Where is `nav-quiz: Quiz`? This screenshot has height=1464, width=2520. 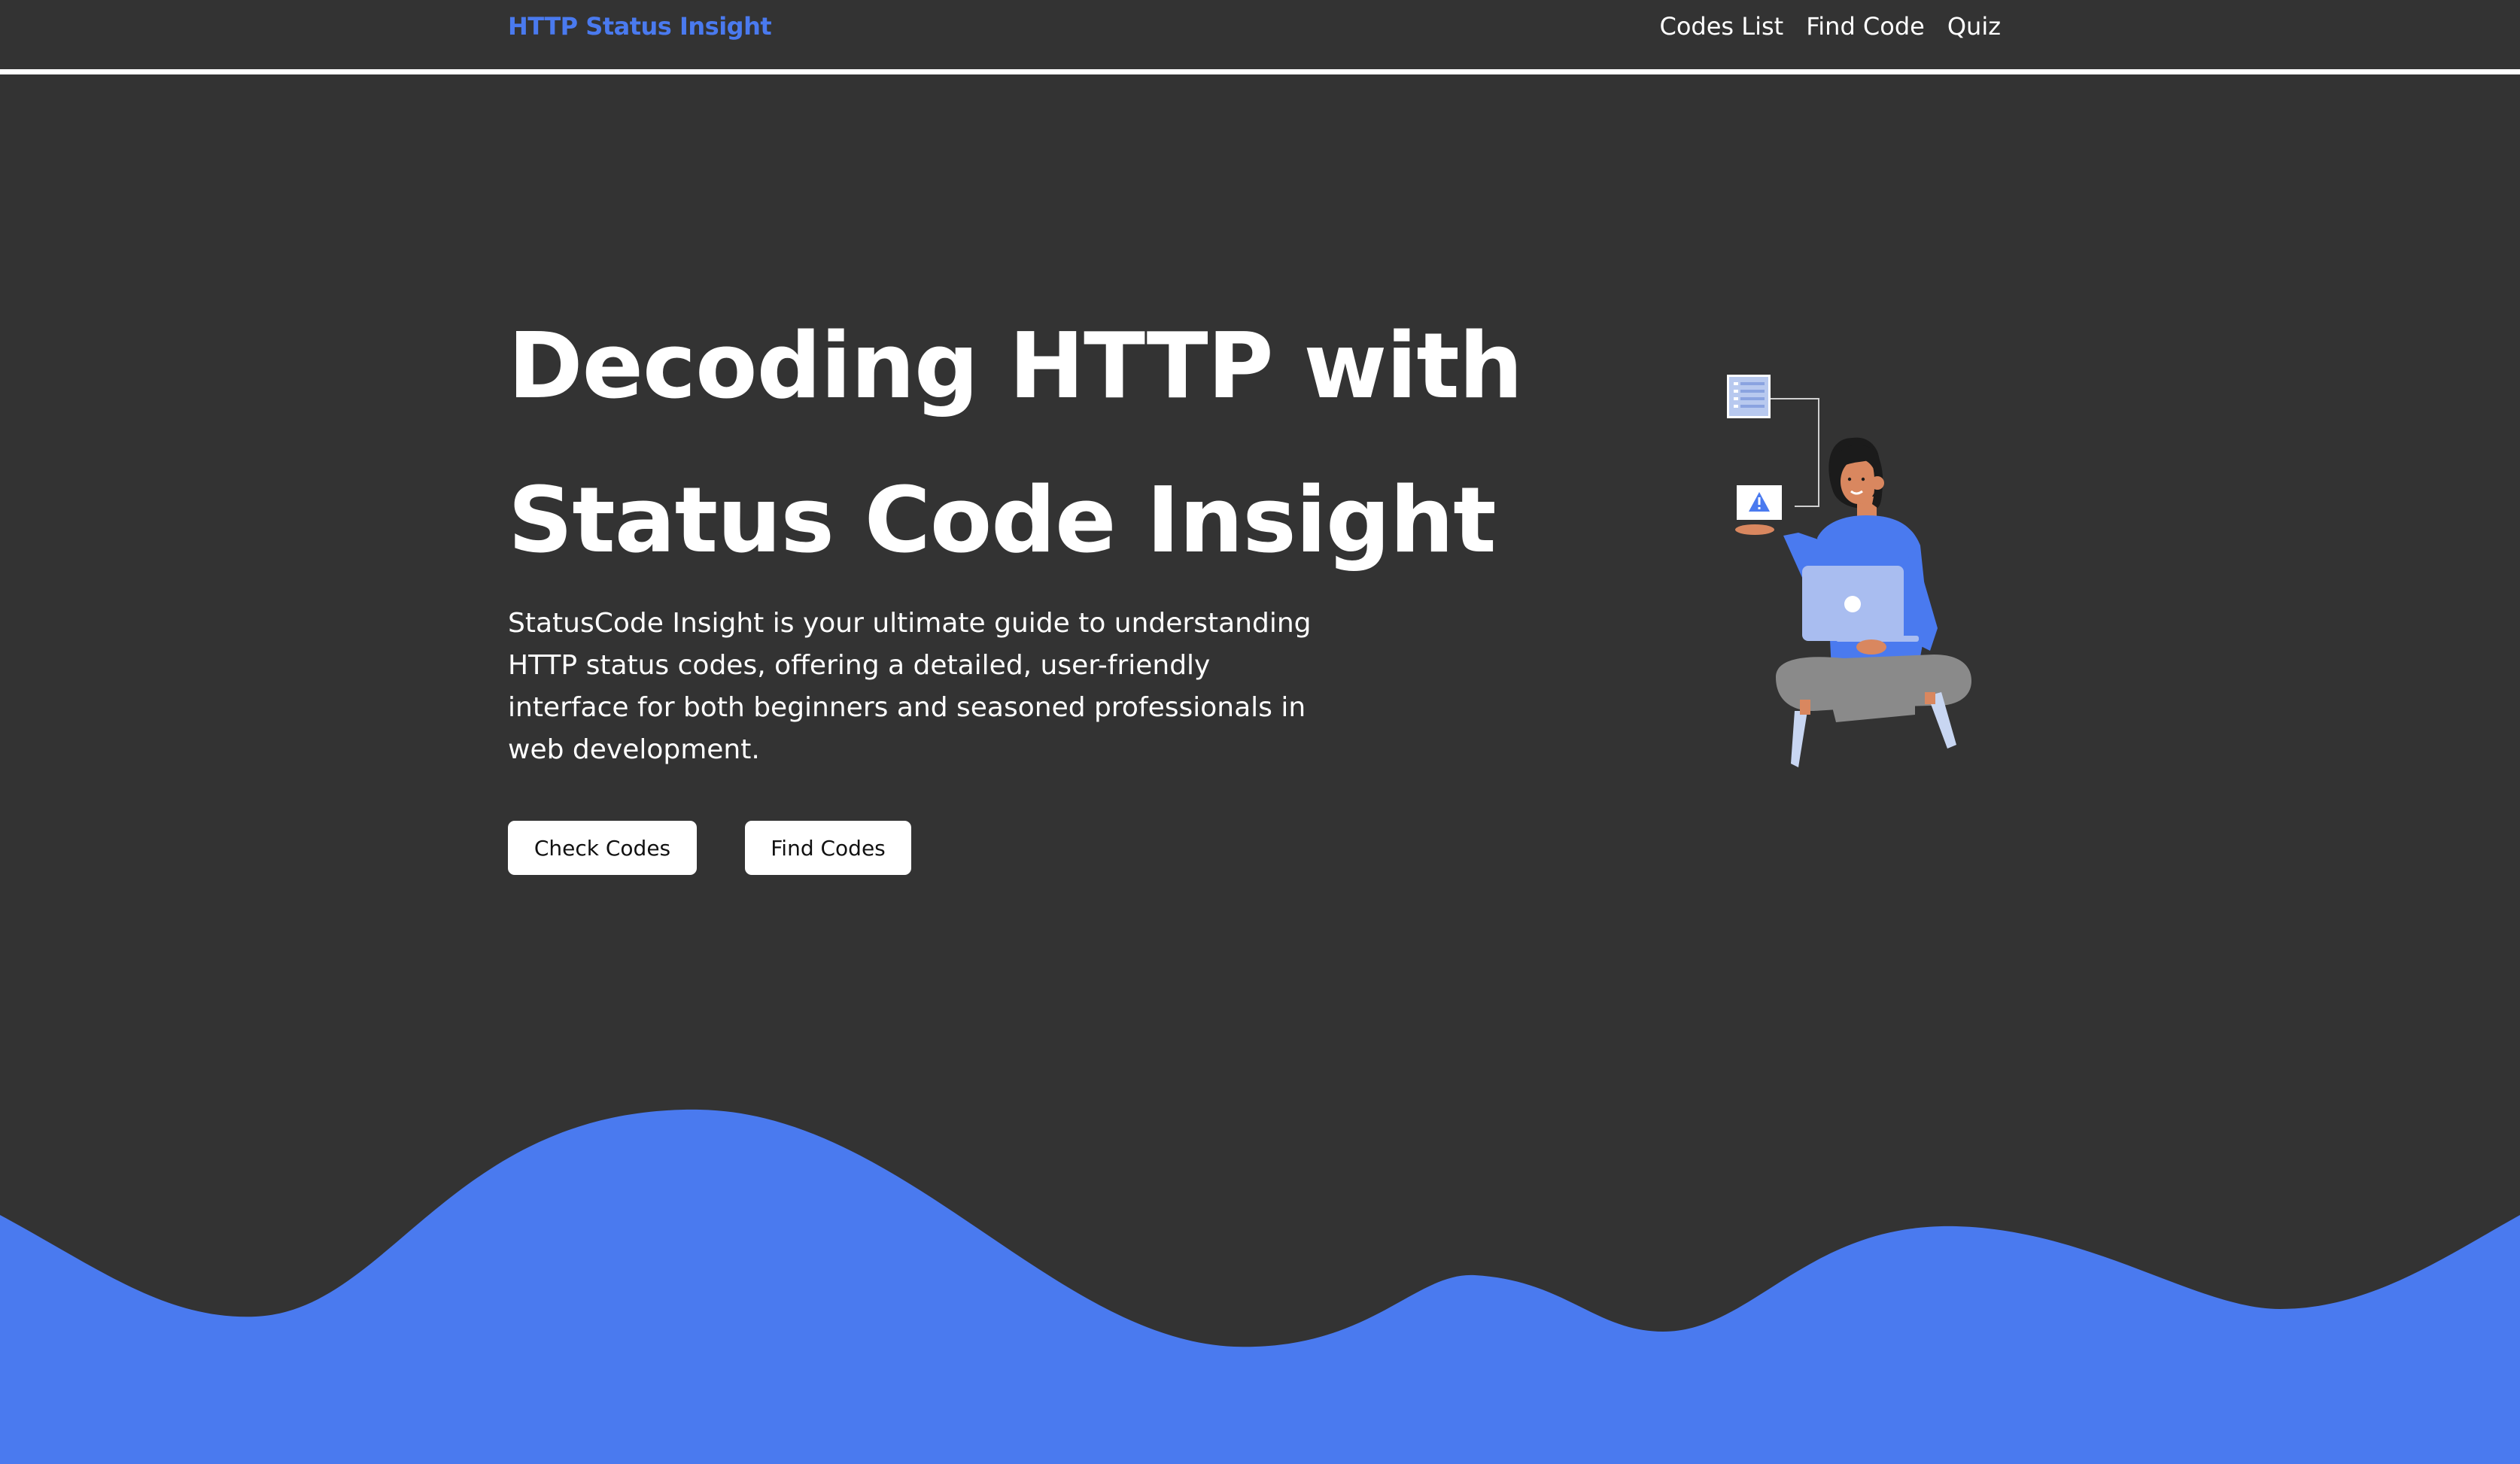
nav-quiz: Quiz is located at coordinates (1974, 26).